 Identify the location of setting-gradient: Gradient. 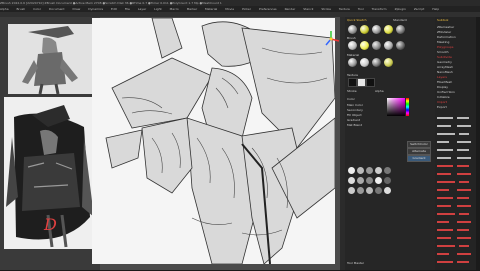
(353, 120).